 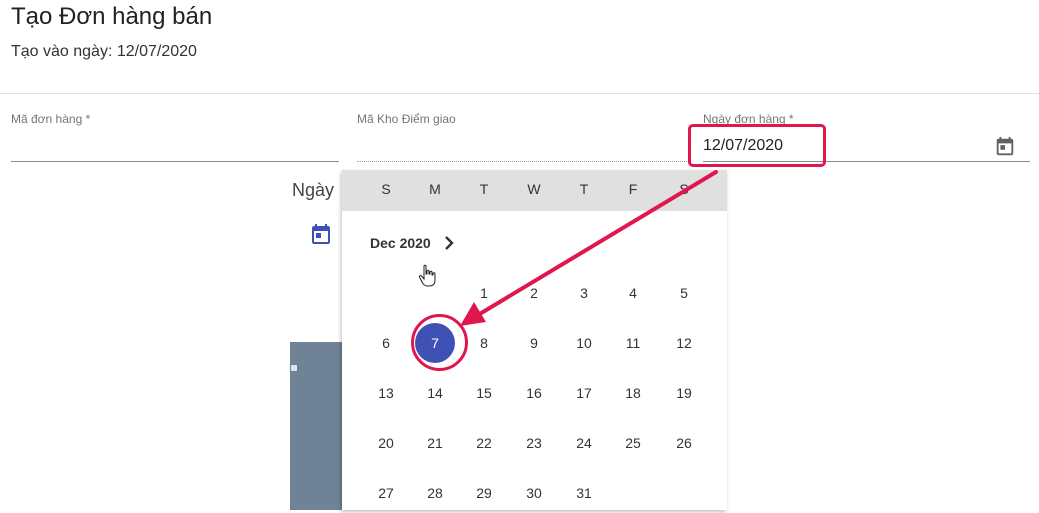 What do you see at coordinates (633, 293) in the screenshot?
I see `calendar-day: 4` at bounding box center [633, 293].